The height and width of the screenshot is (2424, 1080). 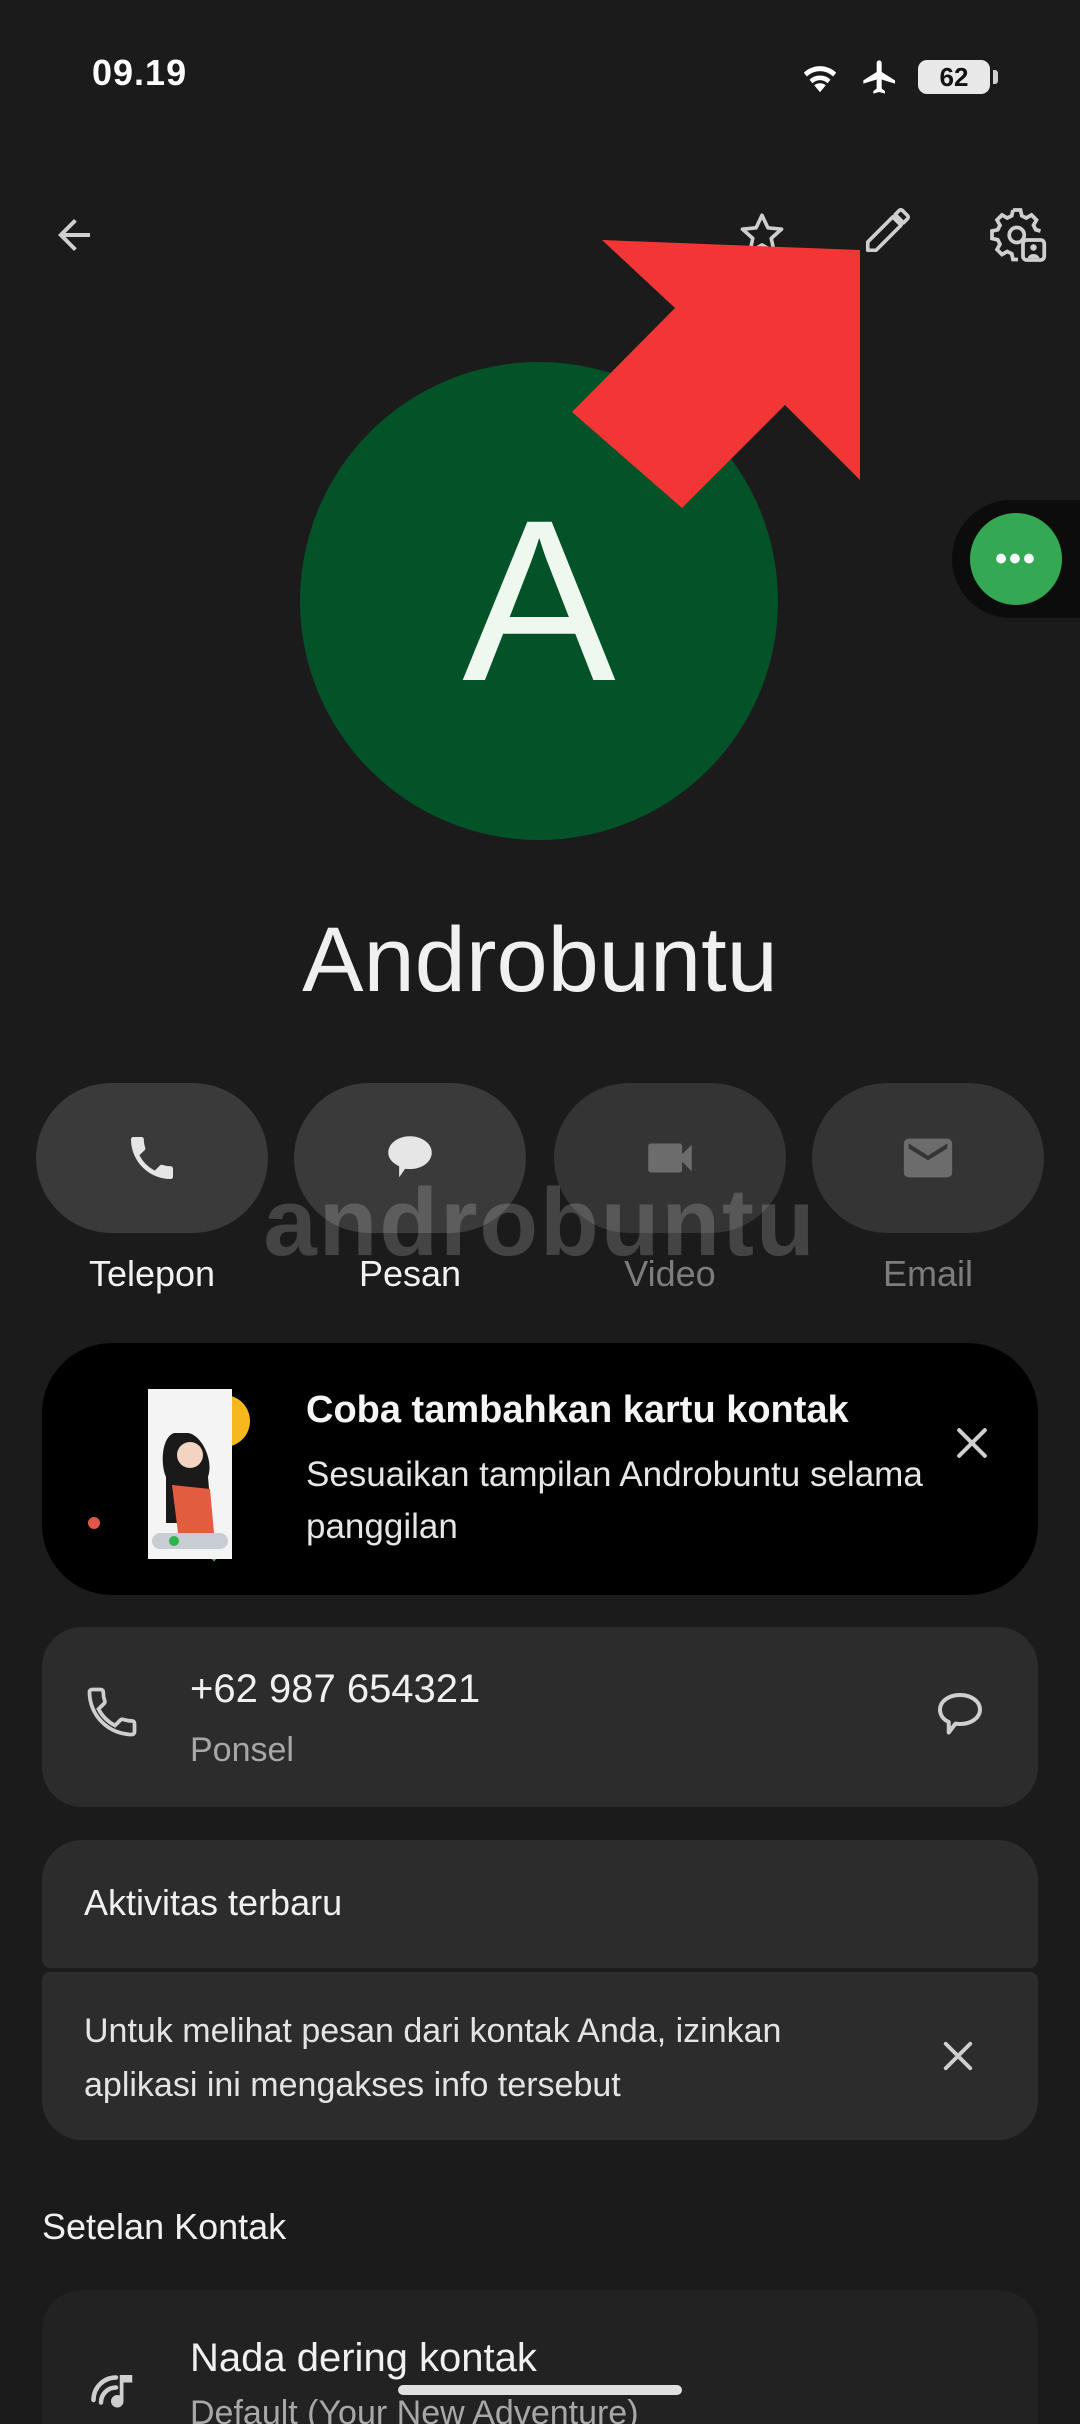 I want to click on email-label: Email, so click(x=928, y=1273).